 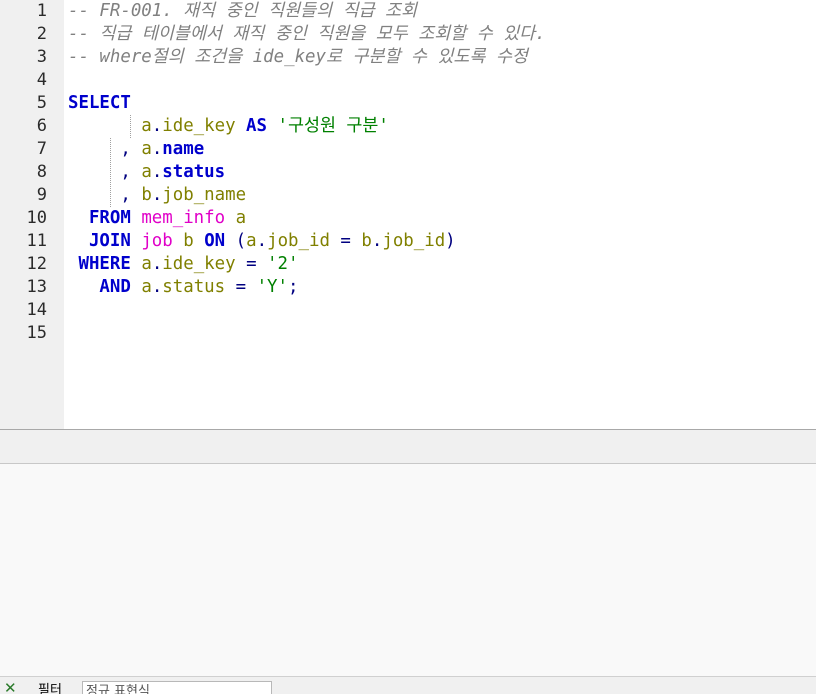 What do you see at coordinates (36, 287) in the screenshot?
I see `line-number: 13` at bounding box center [36, 287].